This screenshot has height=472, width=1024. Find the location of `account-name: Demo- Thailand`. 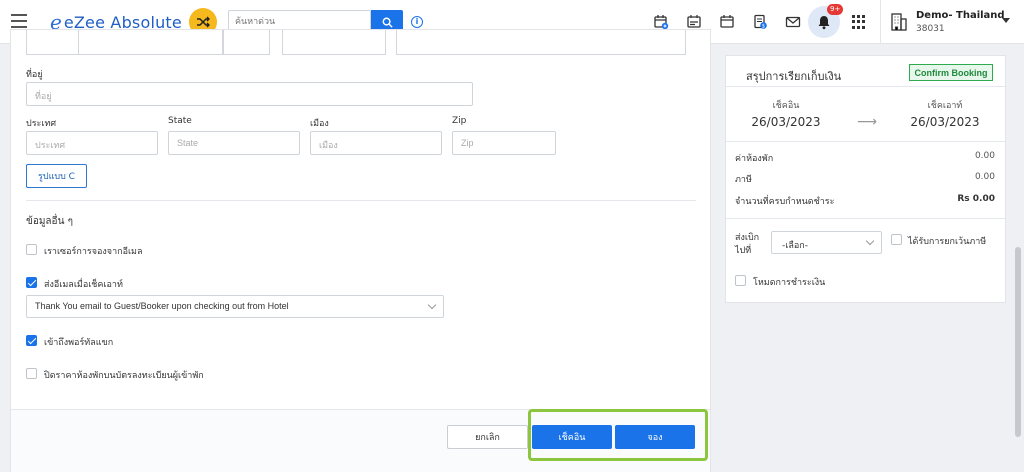

account-name: Demo- Thailand is located at coordinates (960, 15).